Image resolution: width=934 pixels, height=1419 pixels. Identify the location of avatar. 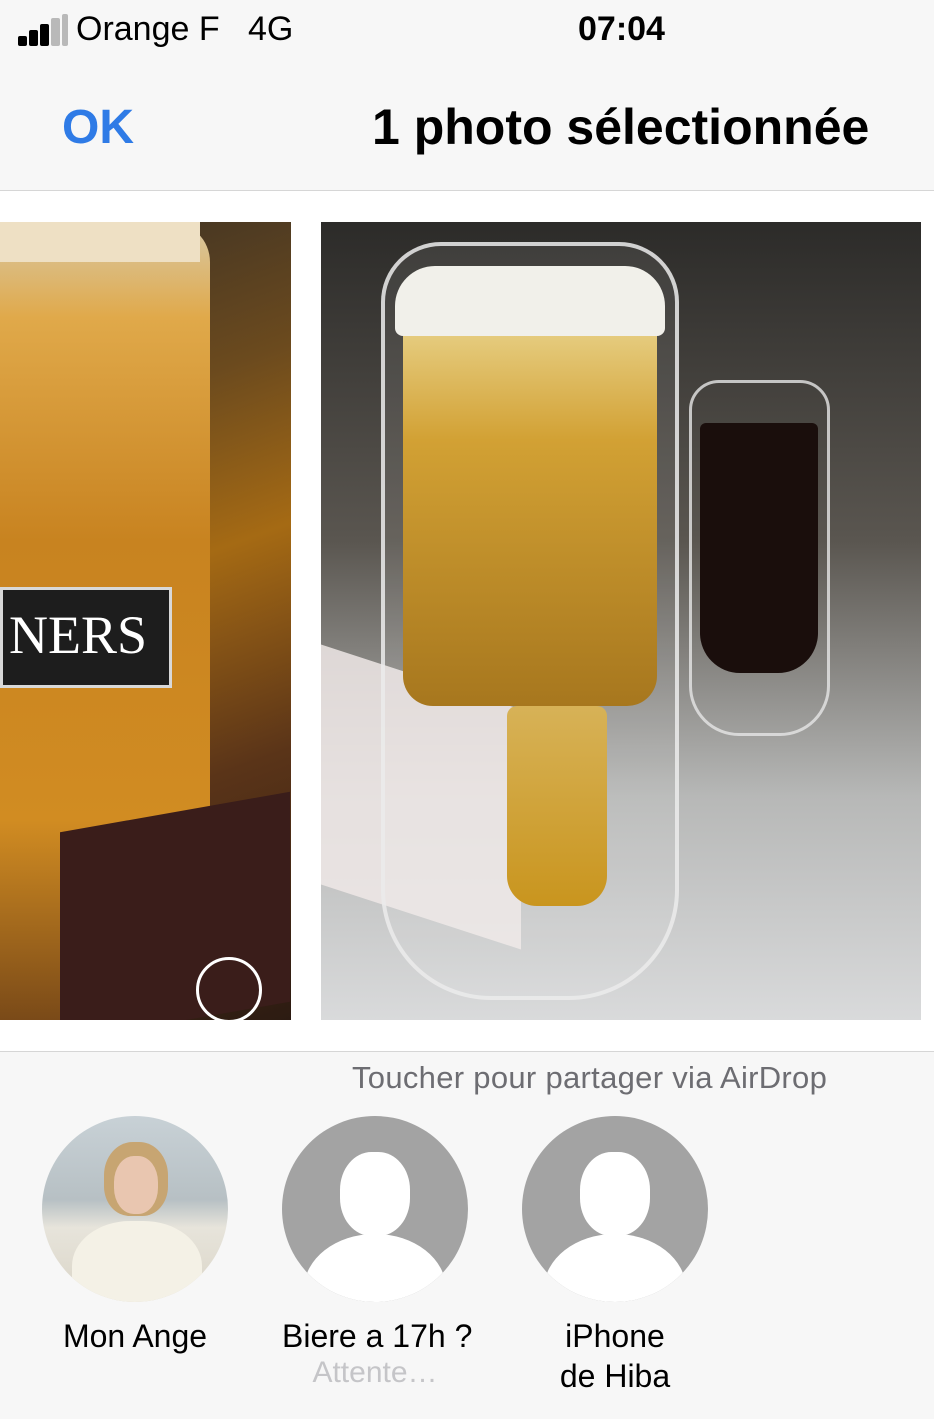
(135, 1209).